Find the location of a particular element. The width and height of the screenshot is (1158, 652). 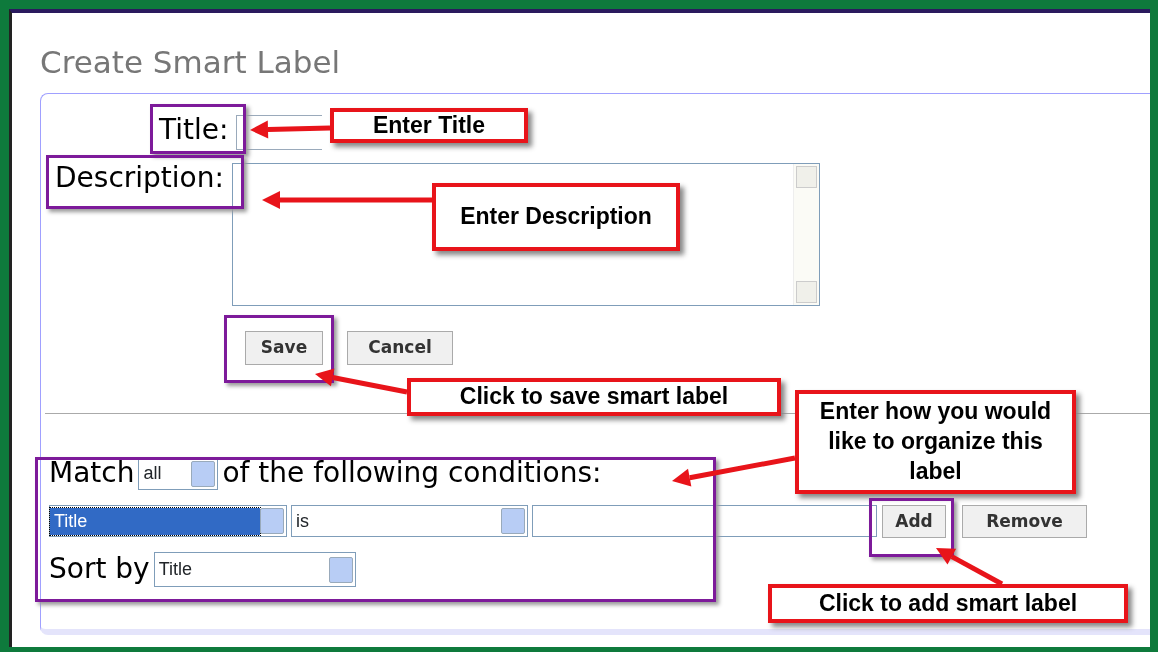

callout-box: Click to save smart label is located at coordinates (594, 397).